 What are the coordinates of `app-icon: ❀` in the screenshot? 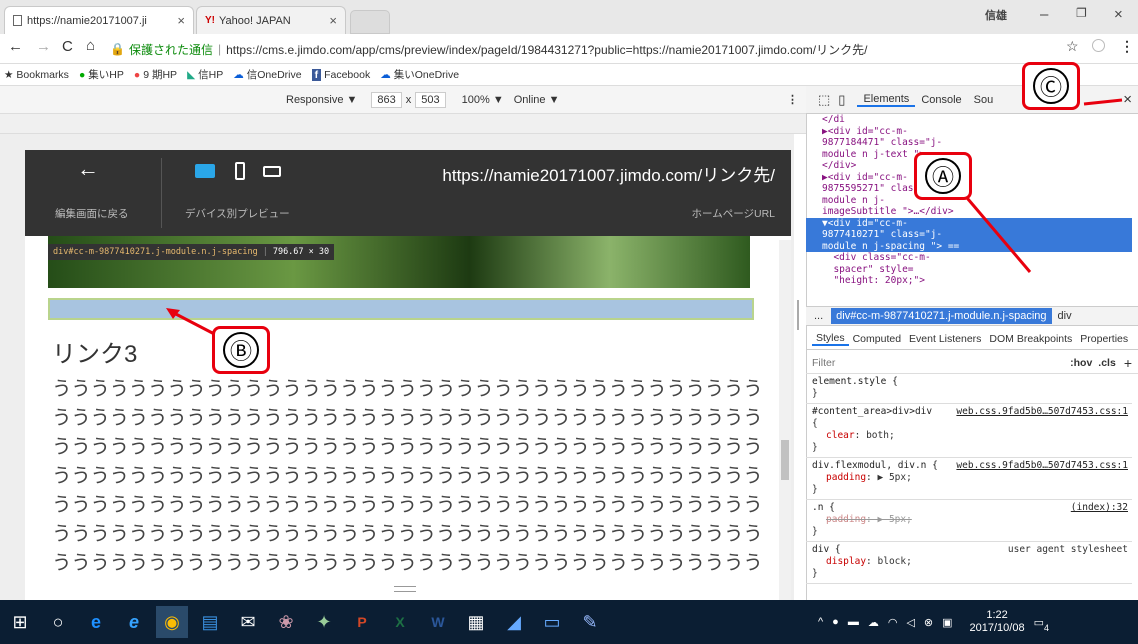 It's located at (286, 622).